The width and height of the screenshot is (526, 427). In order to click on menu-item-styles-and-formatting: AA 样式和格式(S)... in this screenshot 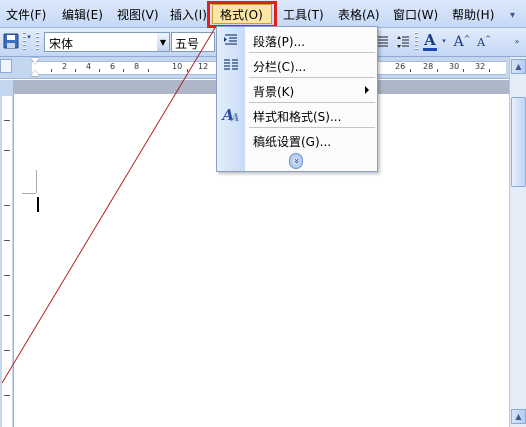, I will do `click(297, 115)`.